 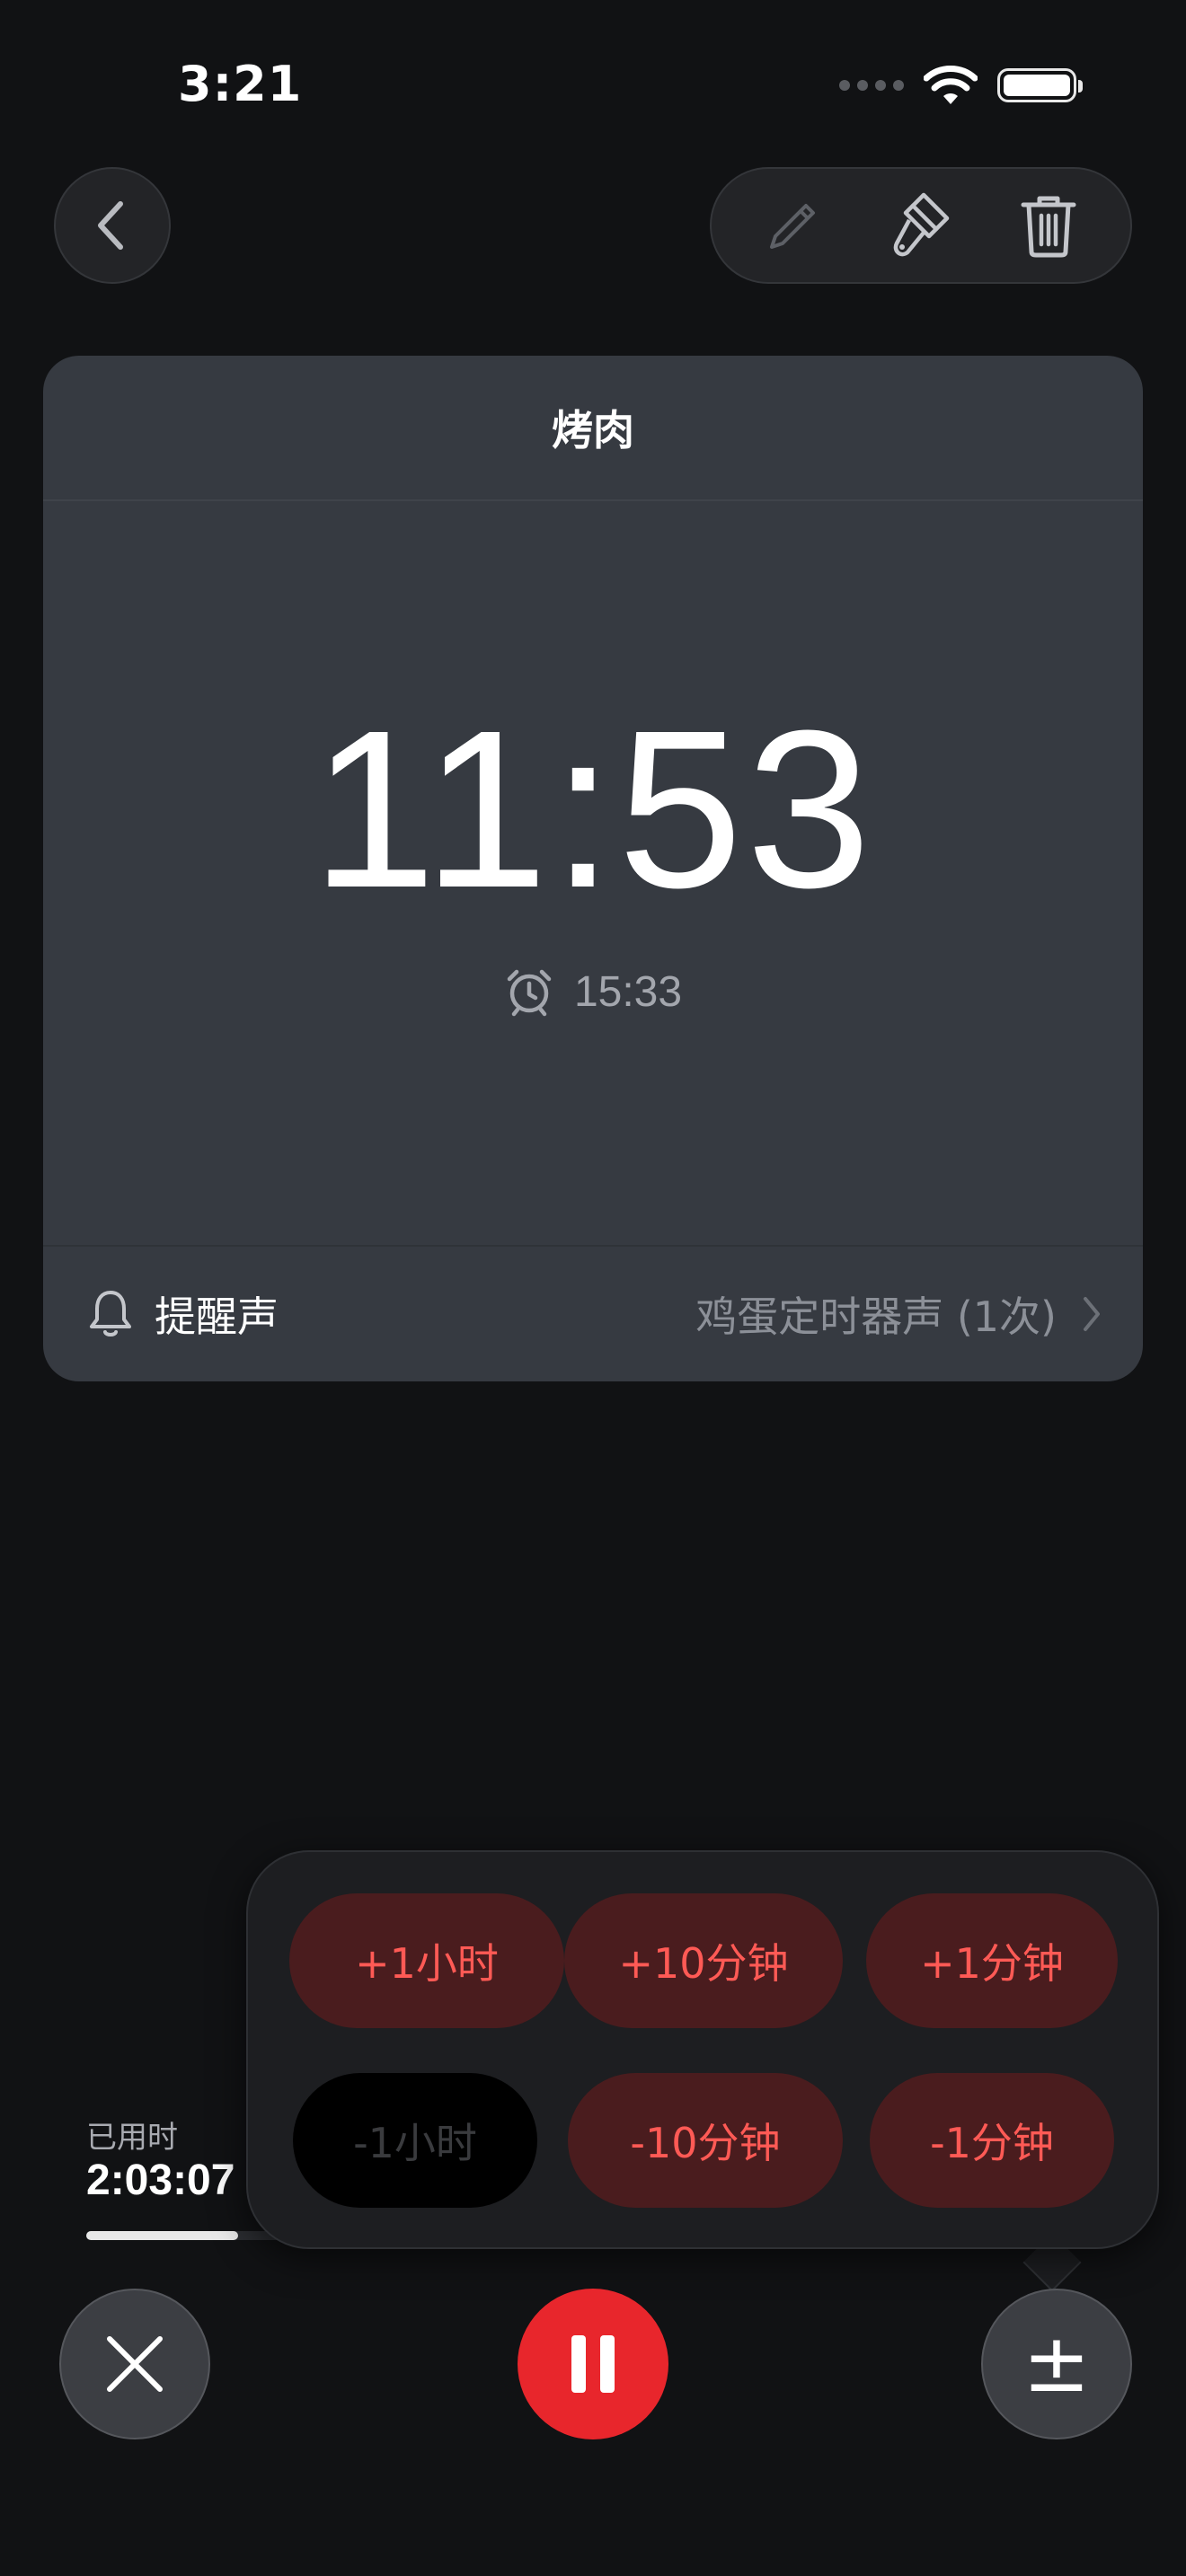 I want to click on plus-minus-icon: ±, so click(x=1056, y=2363).